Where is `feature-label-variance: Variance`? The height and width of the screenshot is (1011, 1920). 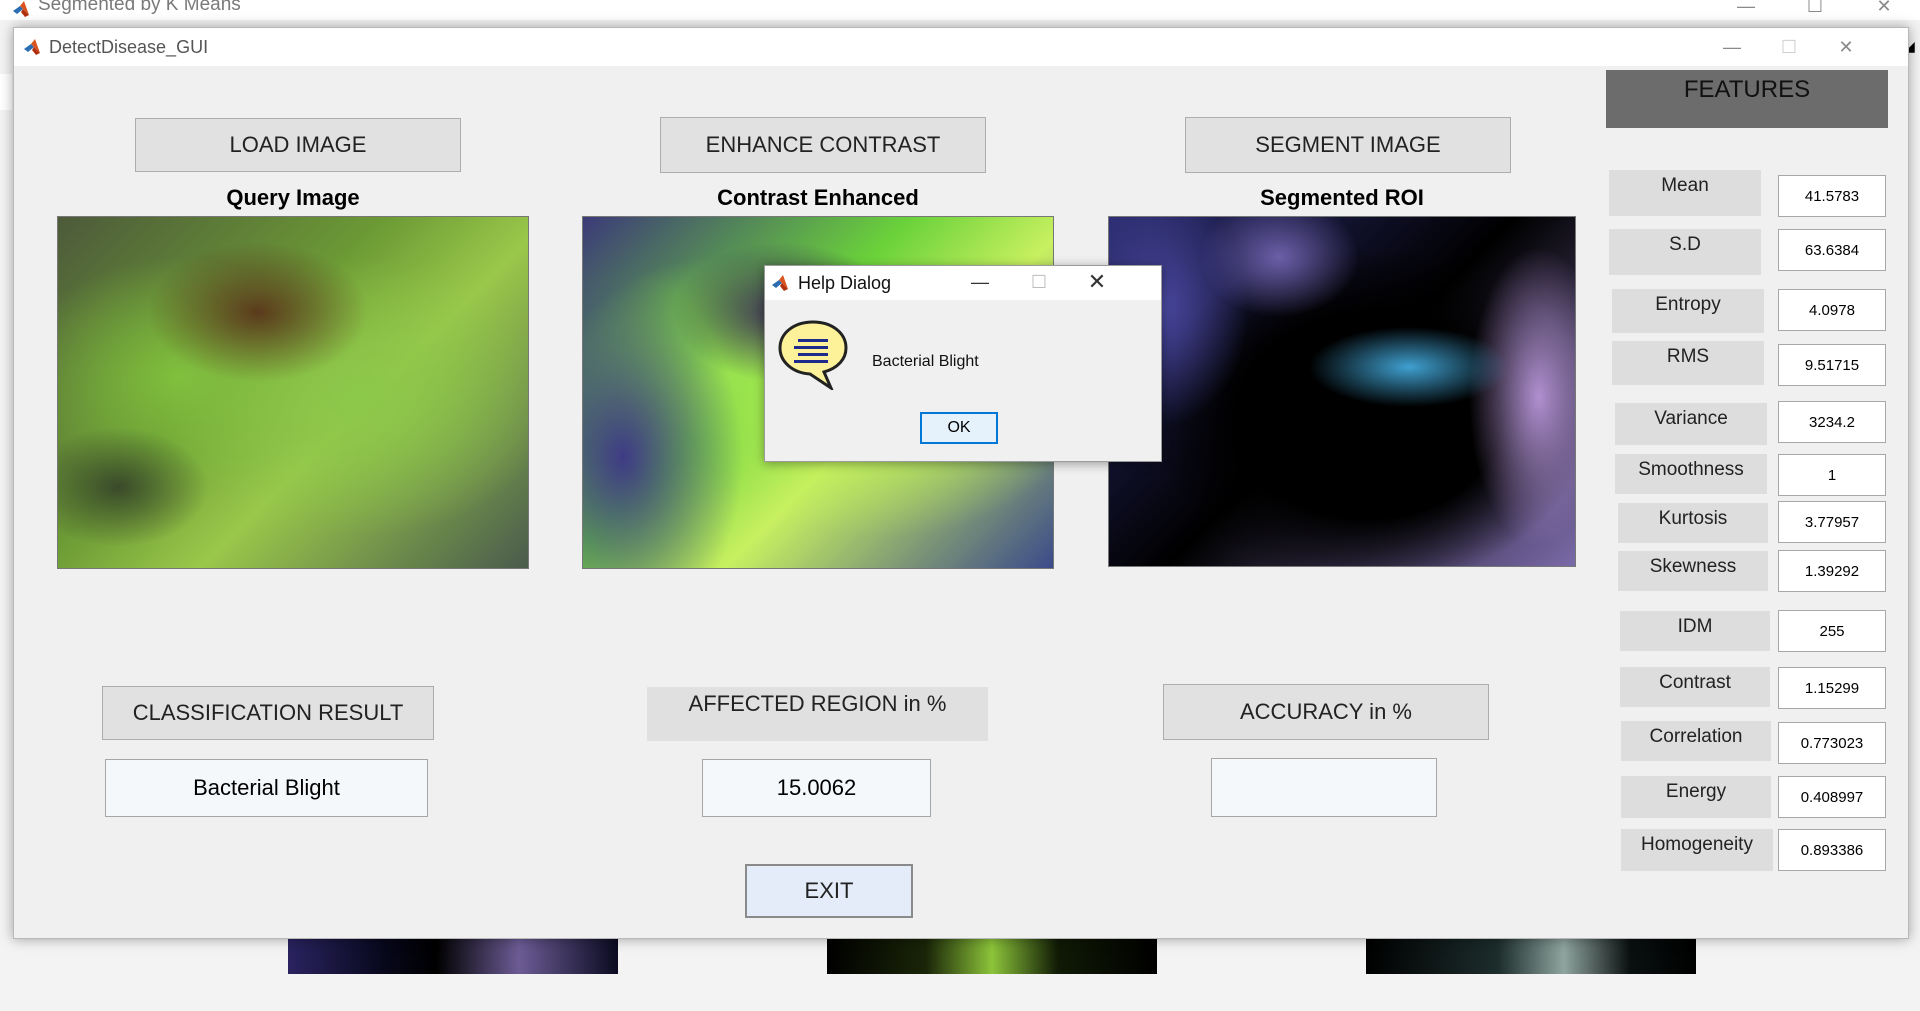 feature-label-variance: Variance is located at coordinates (1691, 424).